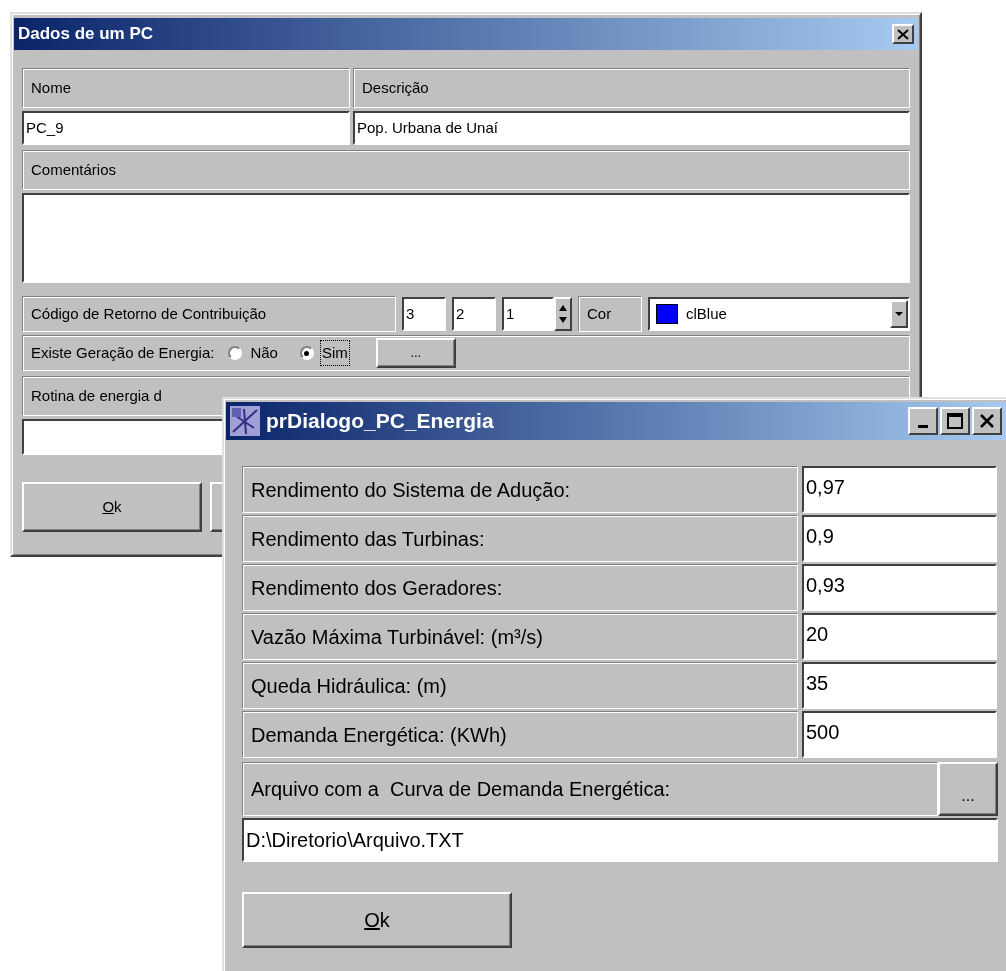 This screenshot has height=971, width=1006. Describe the element at coordinates (520, 538) in the screenshot. I see `field-label: Rendimento das Turbinas:` at that location.